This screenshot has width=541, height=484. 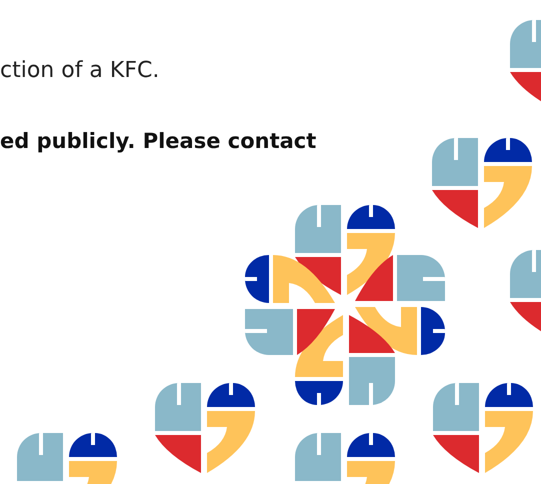 I want to click on paragraph-text: ction of a KFC., so click(x=80, y=71).